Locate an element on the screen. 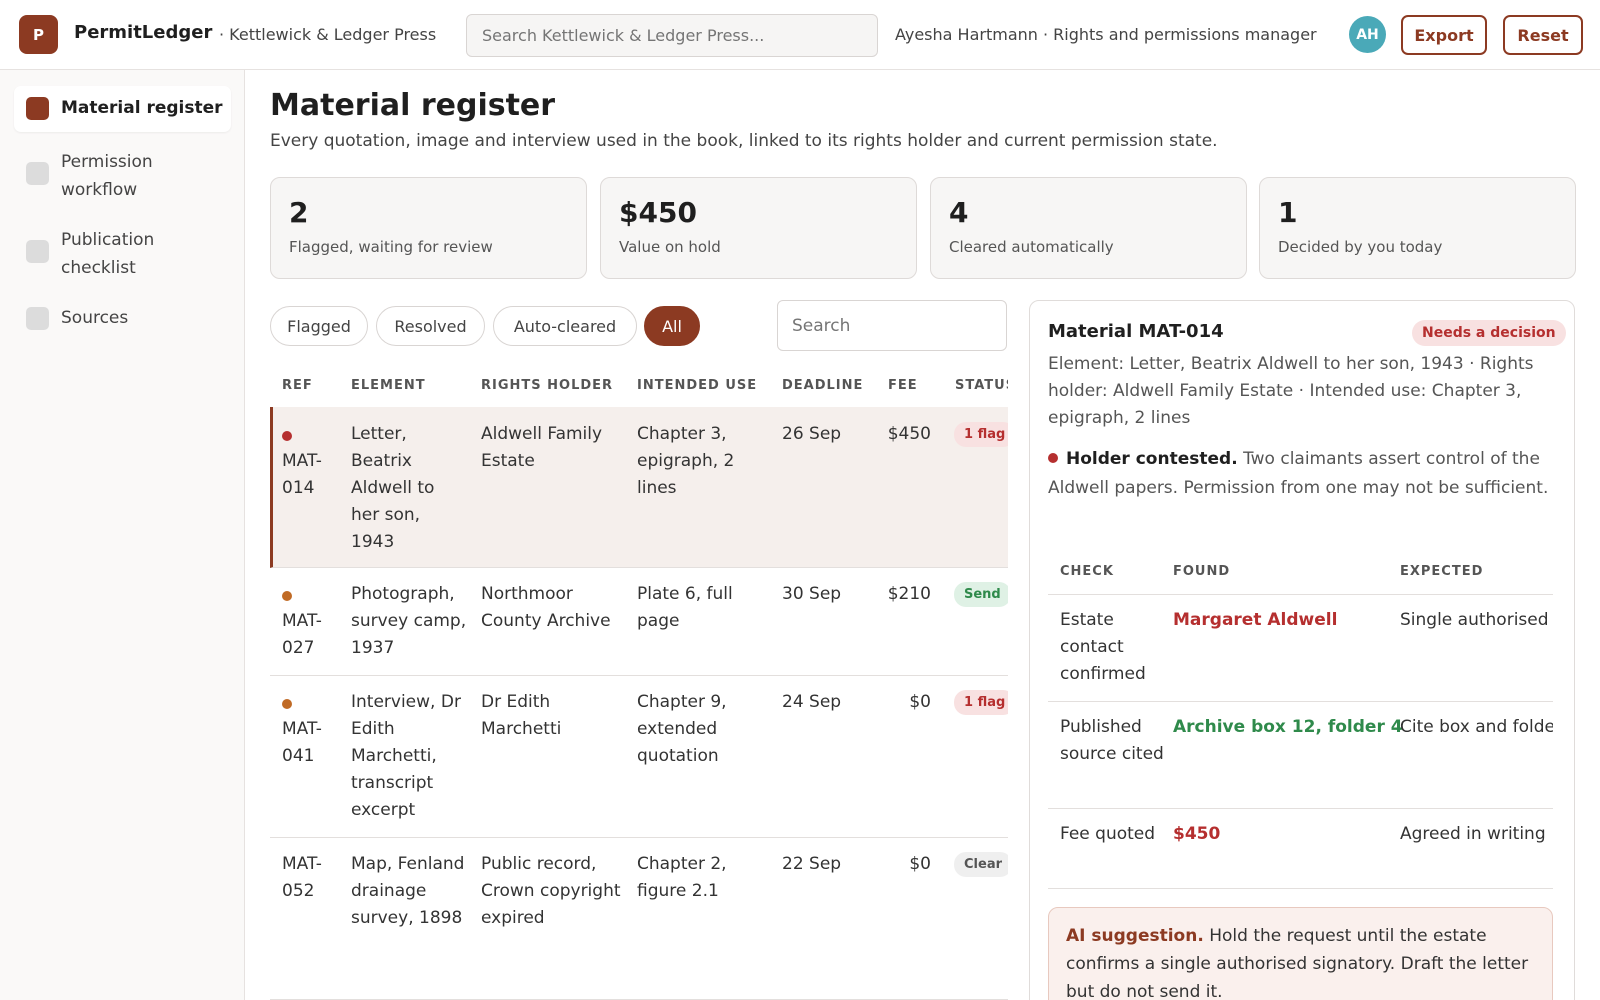 The image size is (1600, 1000). stat-value: $450 is located at coordinates (658, 212).